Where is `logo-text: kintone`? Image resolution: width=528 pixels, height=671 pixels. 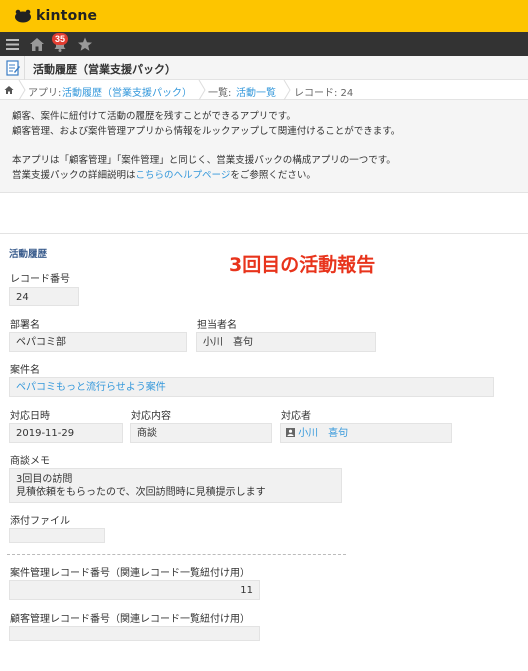
logo-text: kintone is located at coordinates (67, 16).